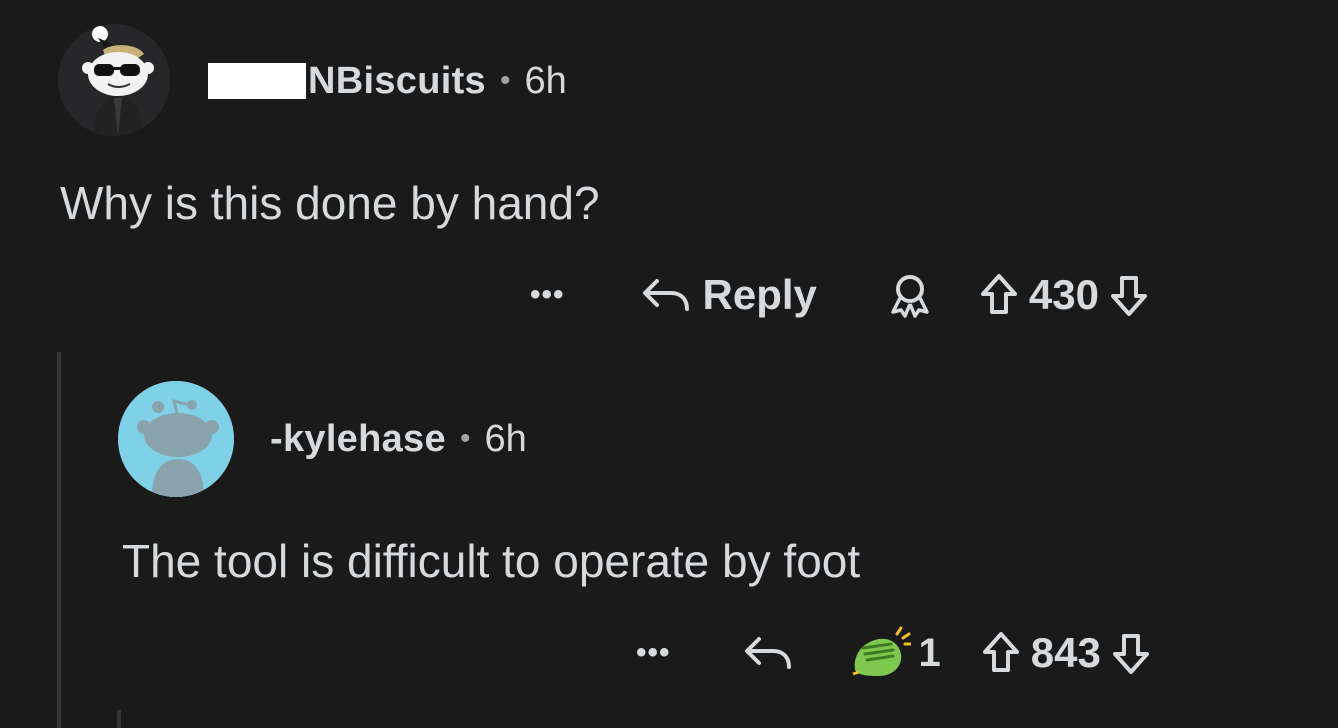 Image resolution: width=1338 pixels, height=728 pixels. What do you see at coordinates (330, 203) in the screenshot?
I see `parent-comment-body: Why is this done by hand?` at bounding box center [330, 203].